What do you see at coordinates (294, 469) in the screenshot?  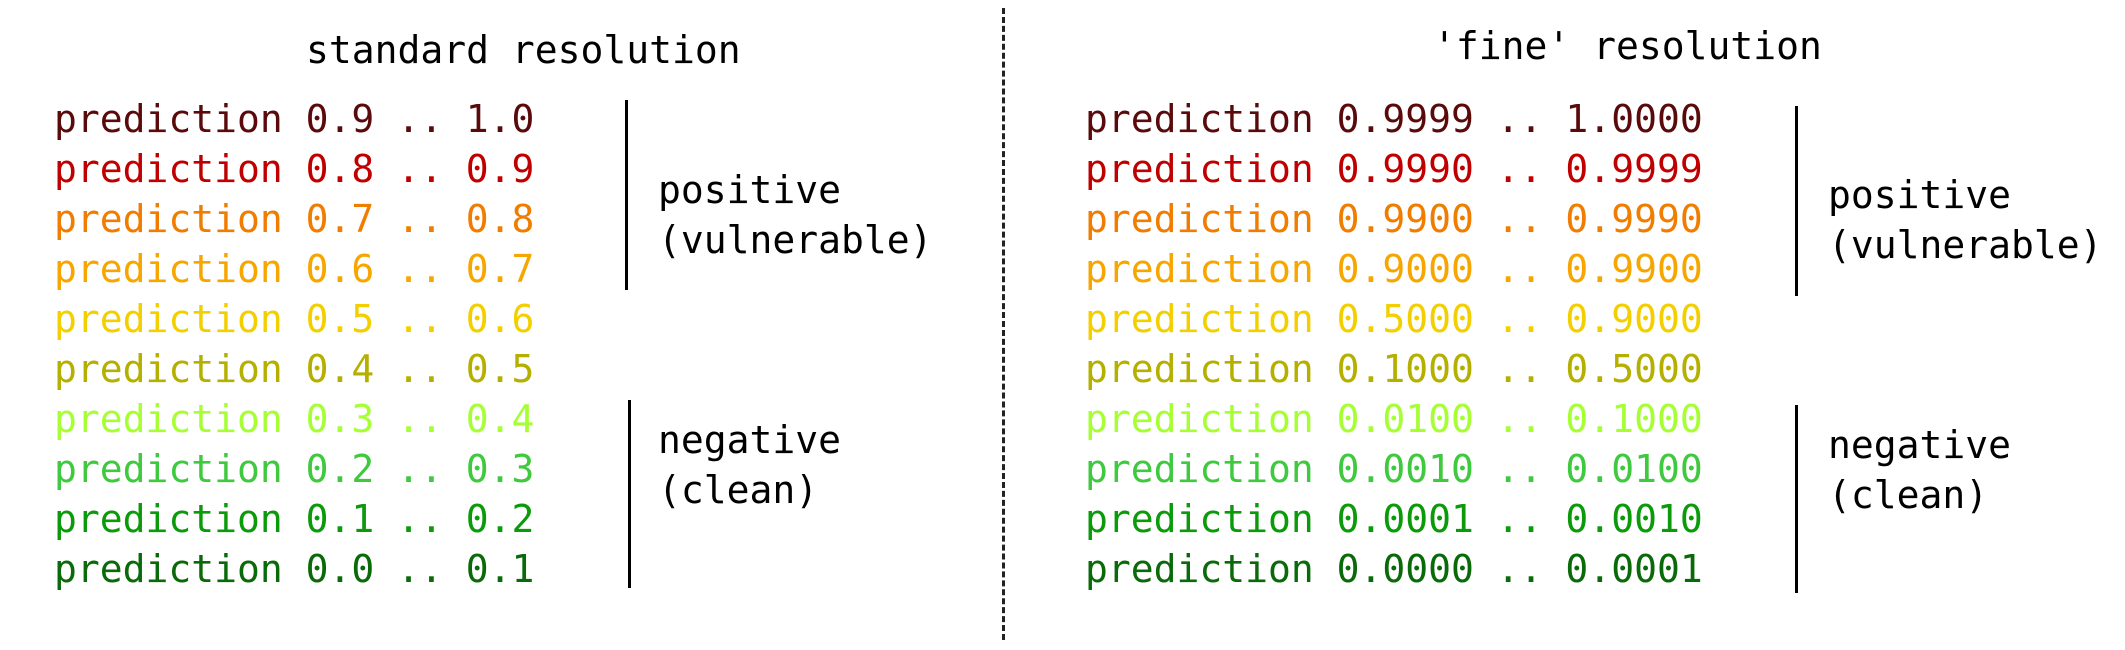 I see `prediction-row: prediction 0.2 .. 0.3` at bounding box center [294, 469].